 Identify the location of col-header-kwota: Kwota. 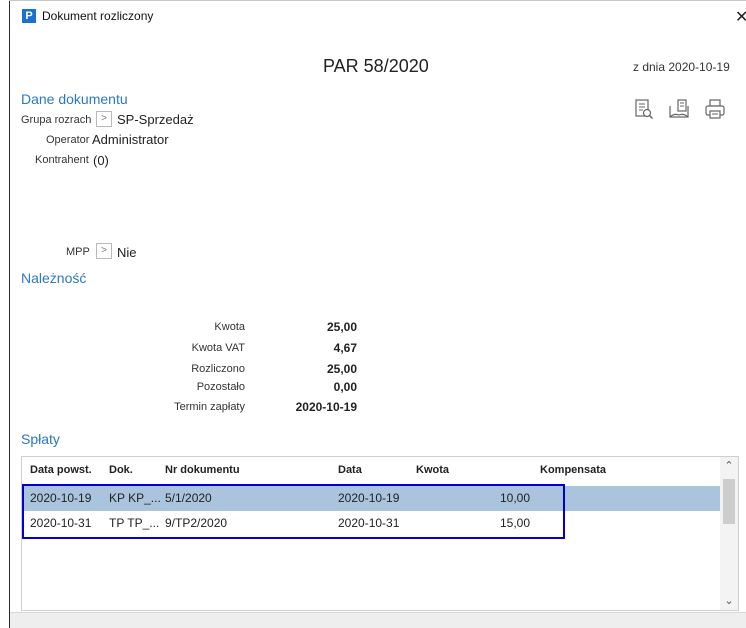
(432, 470).